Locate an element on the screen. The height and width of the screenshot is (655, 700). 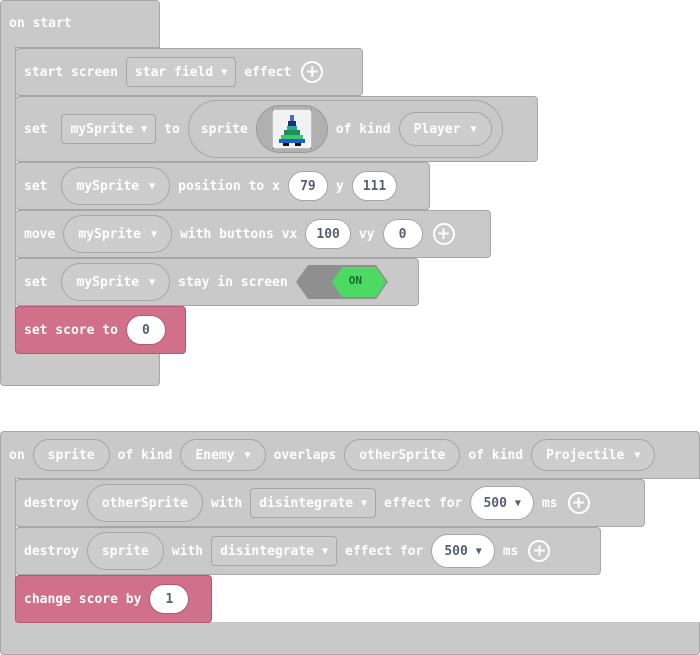
kind-dropdown: Player ▼ is located at coordinates (445, 129).